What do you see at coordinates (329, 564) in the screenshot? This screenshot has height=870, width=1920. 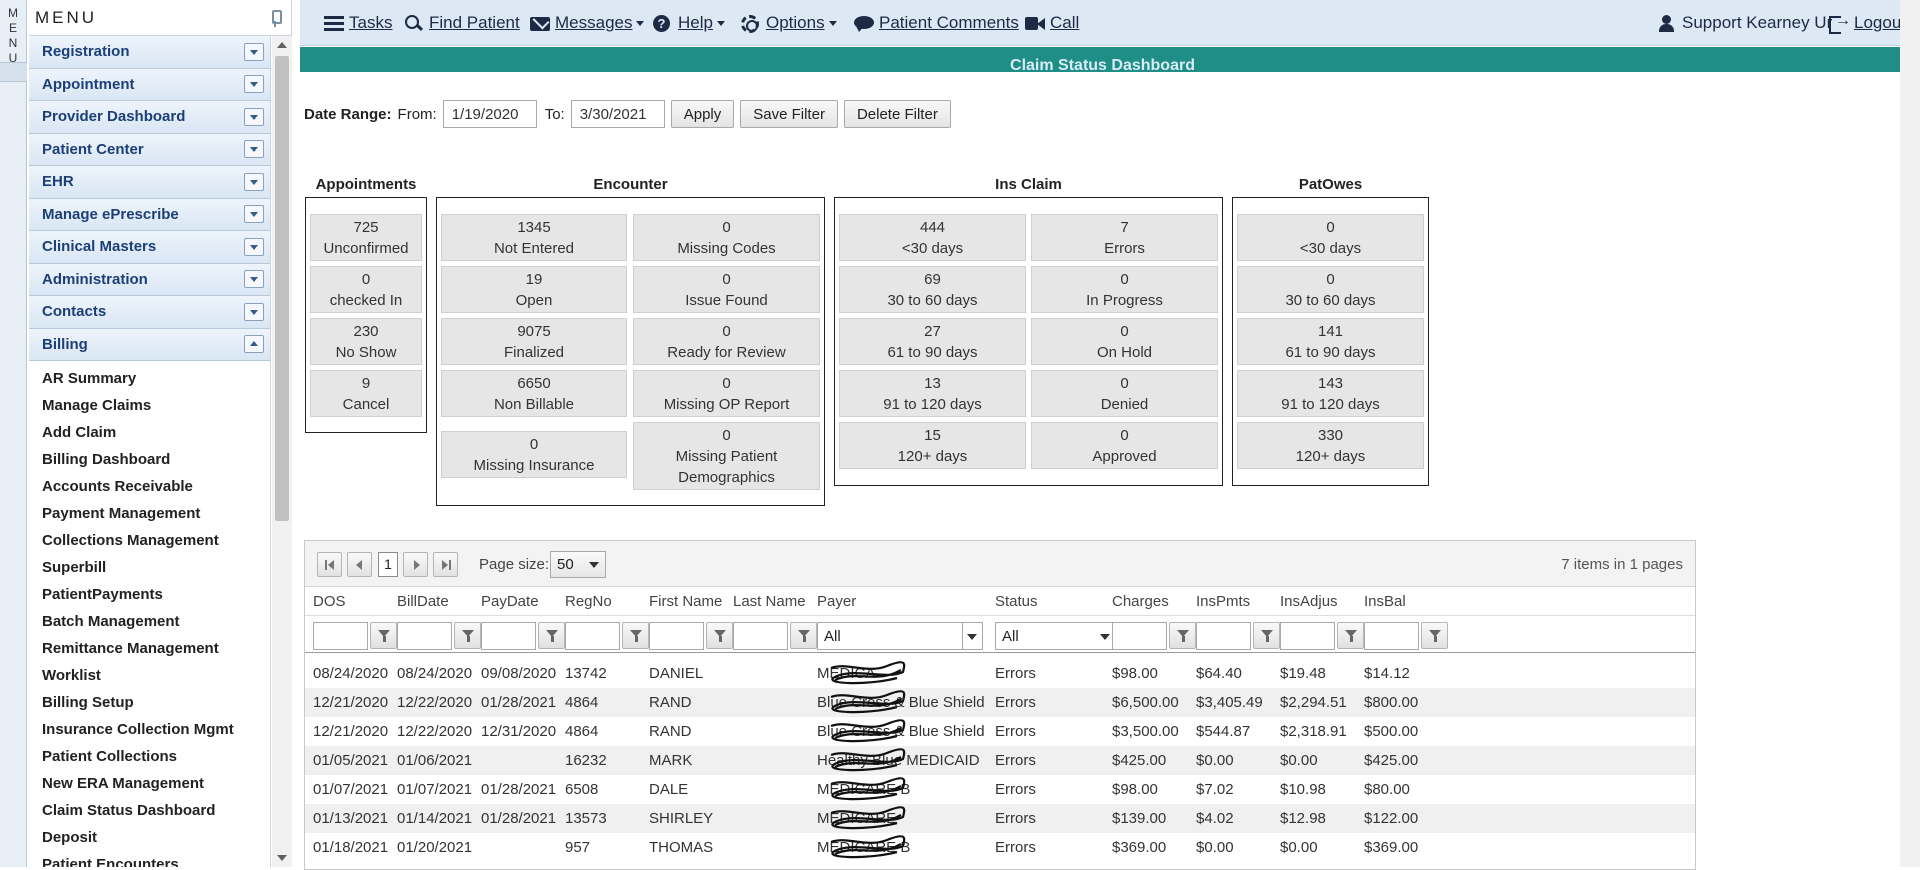 I see `first-page-icon` at bounding box center [329, 564].